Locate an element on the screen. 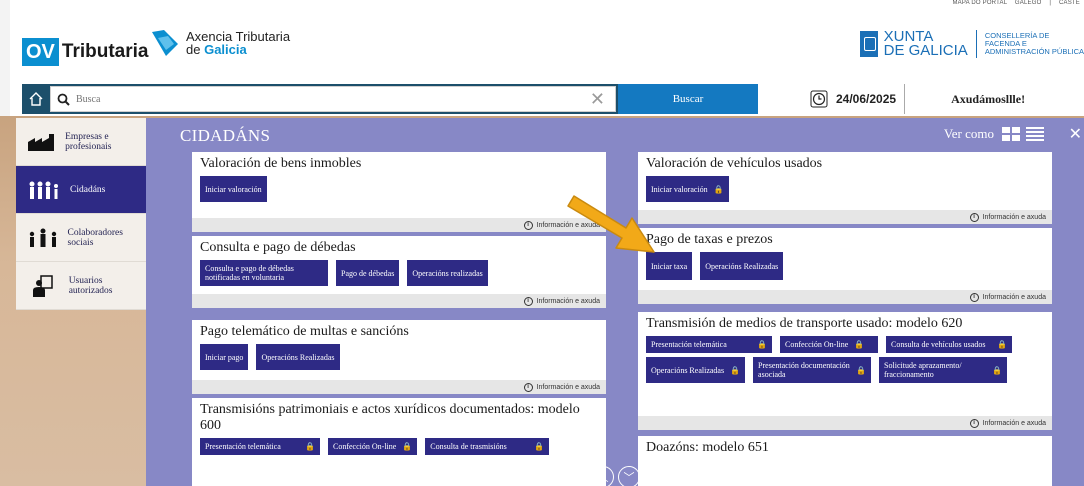 The height and width of the screenshot is (486, 1084). sidebar-item-empresas: Empresas e profesionais is located at coordinates (81, 142).